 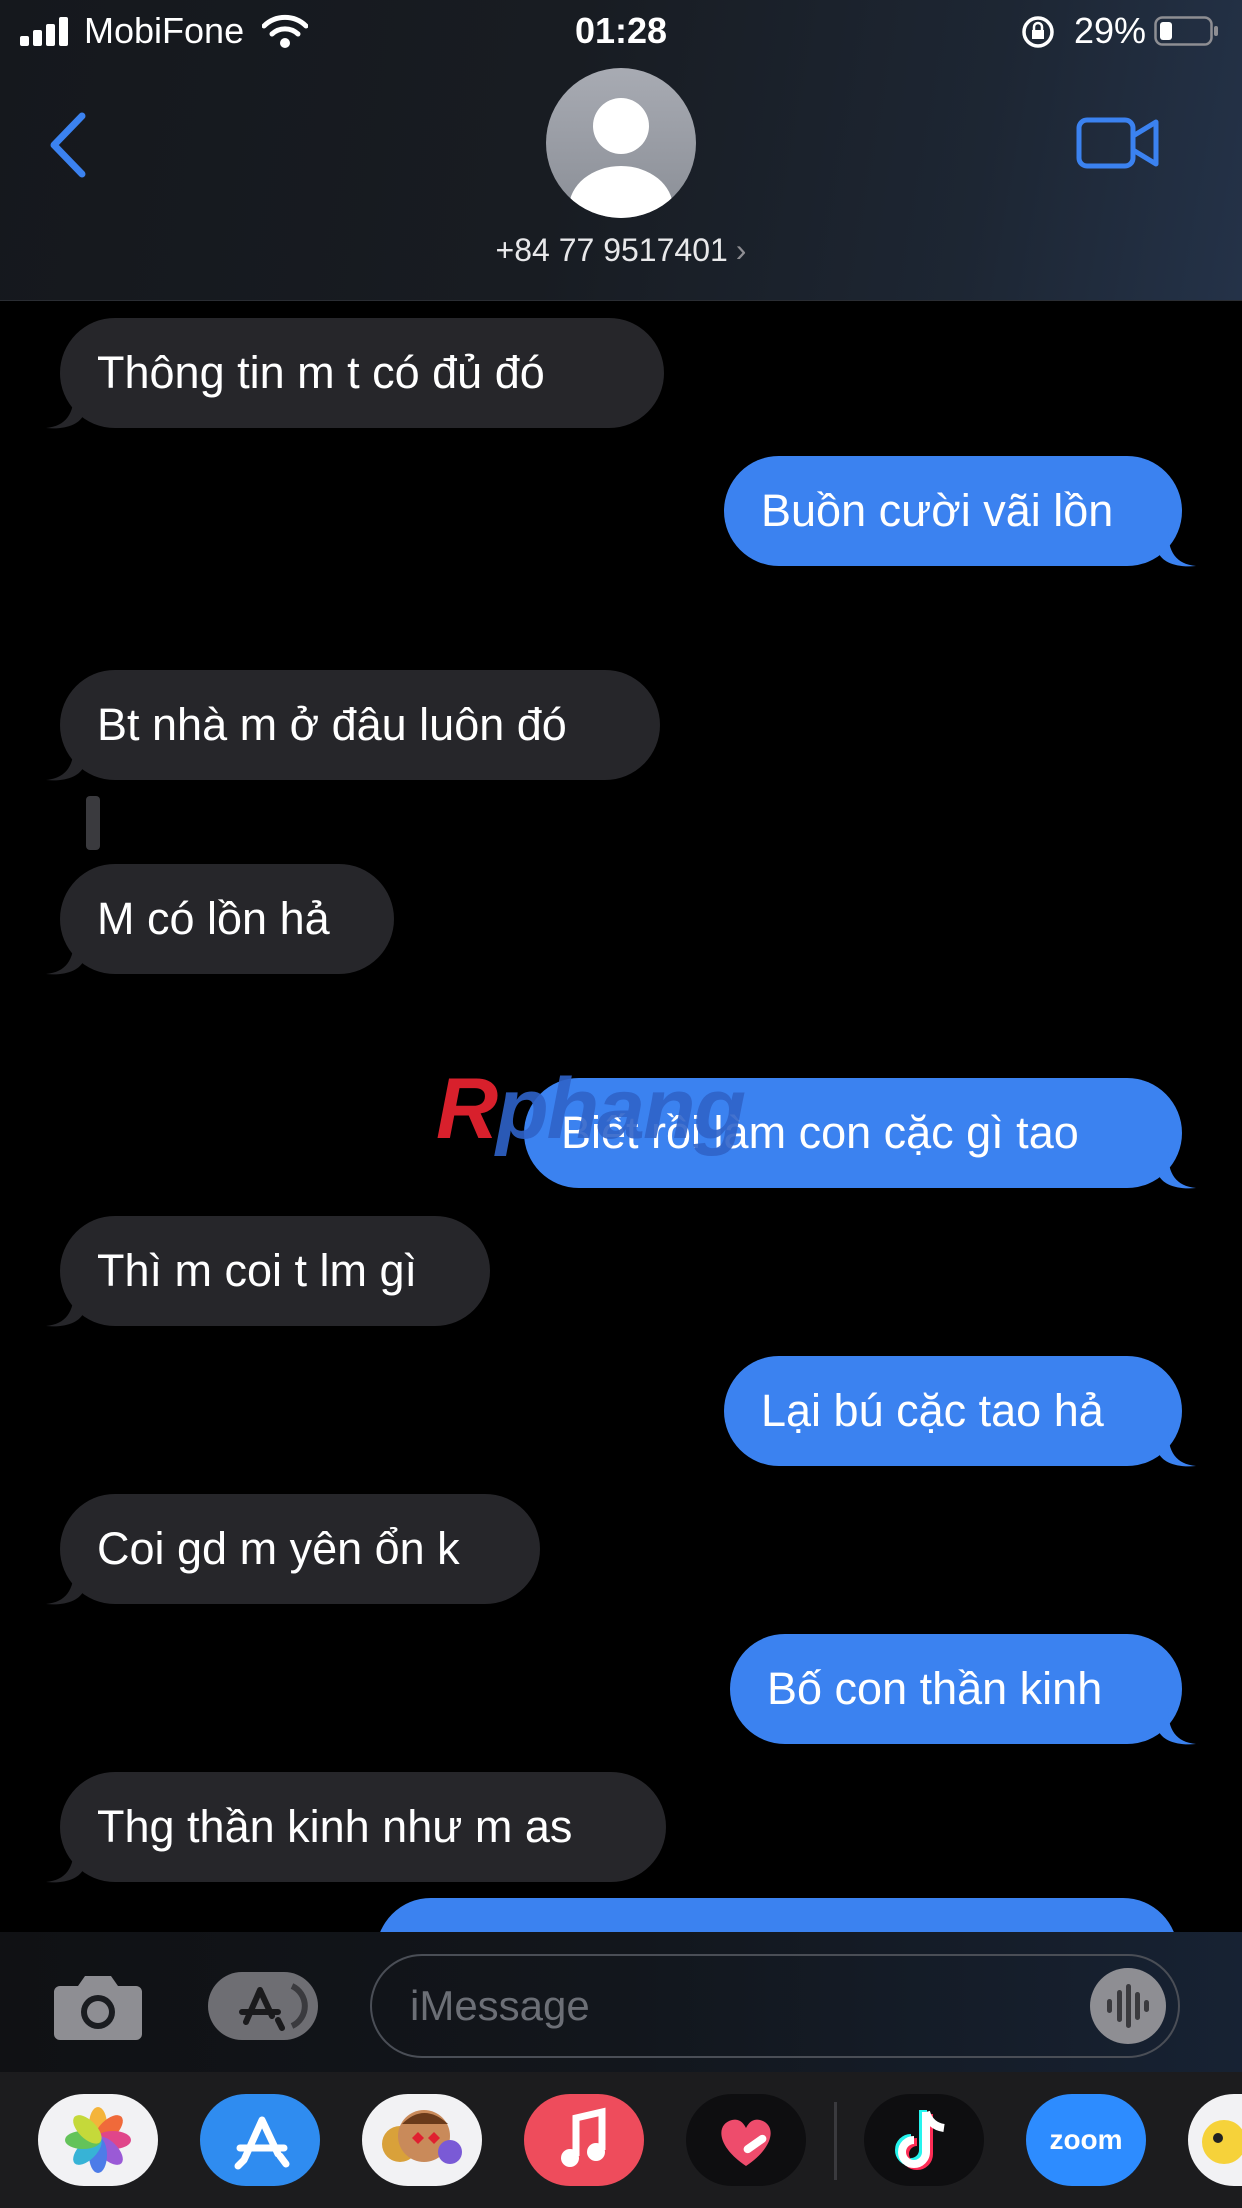 I want to click on incoming-message: Bt nhà m ở đâu luôn đó, so click(x=360, y=725).